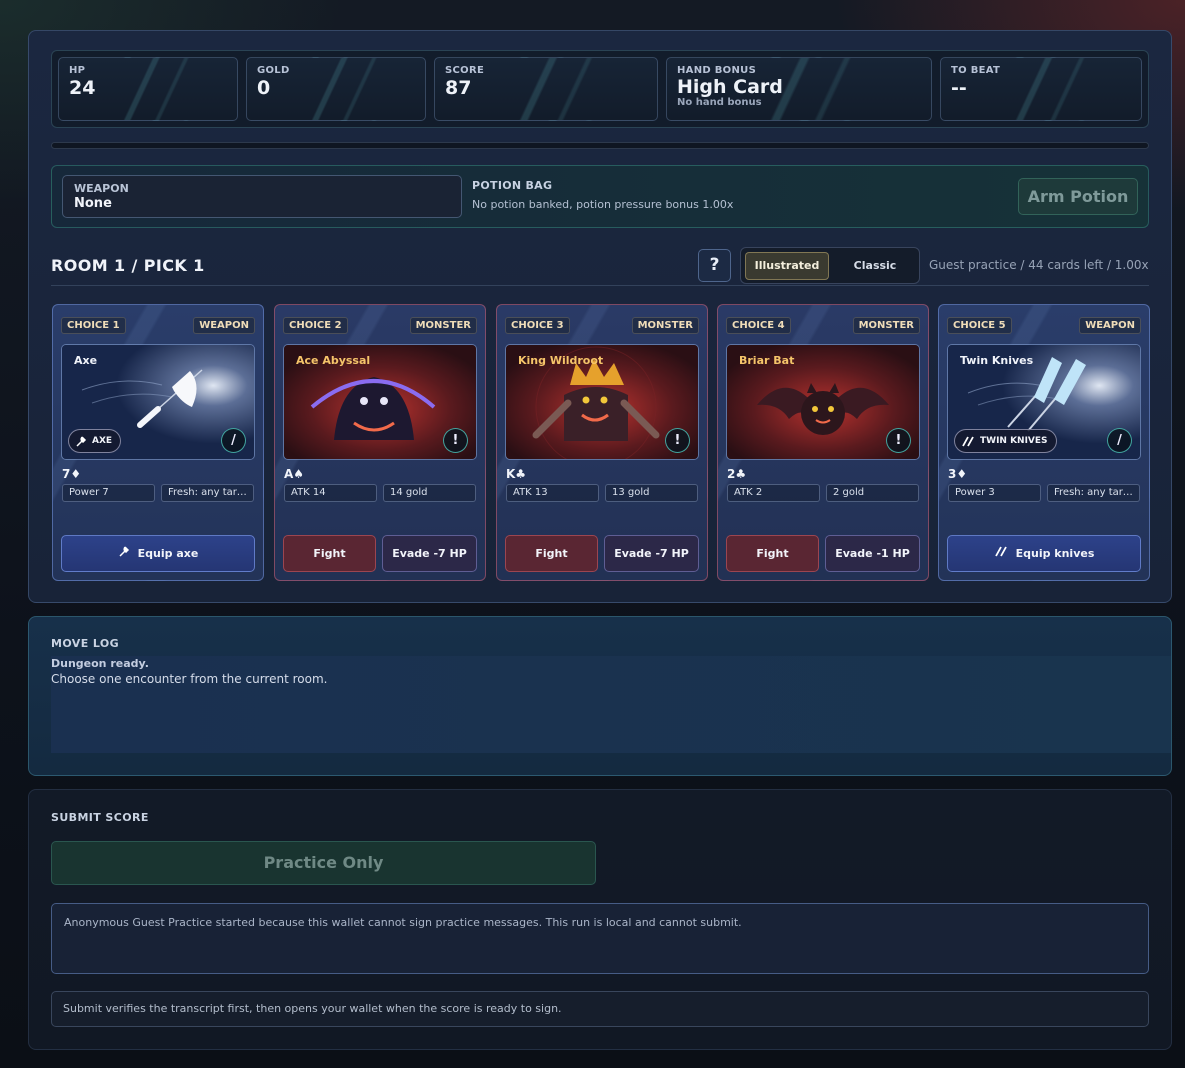  Describe the element at coordinates (108, 493) in the screenshot. I see `card-power: Power 7` at that location.